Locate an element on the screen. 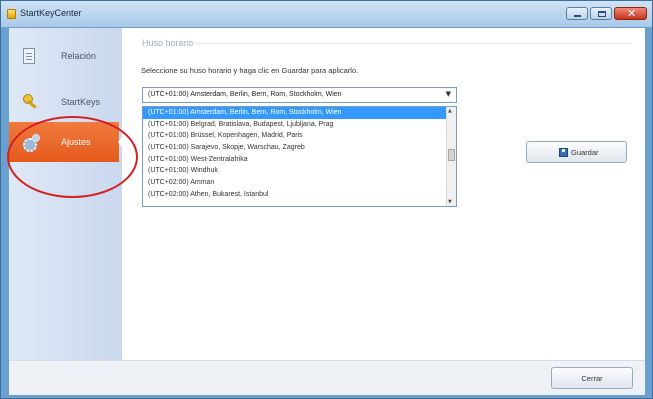 The image size is (653, 399). minimize-button is located at coordinates (577, 13).